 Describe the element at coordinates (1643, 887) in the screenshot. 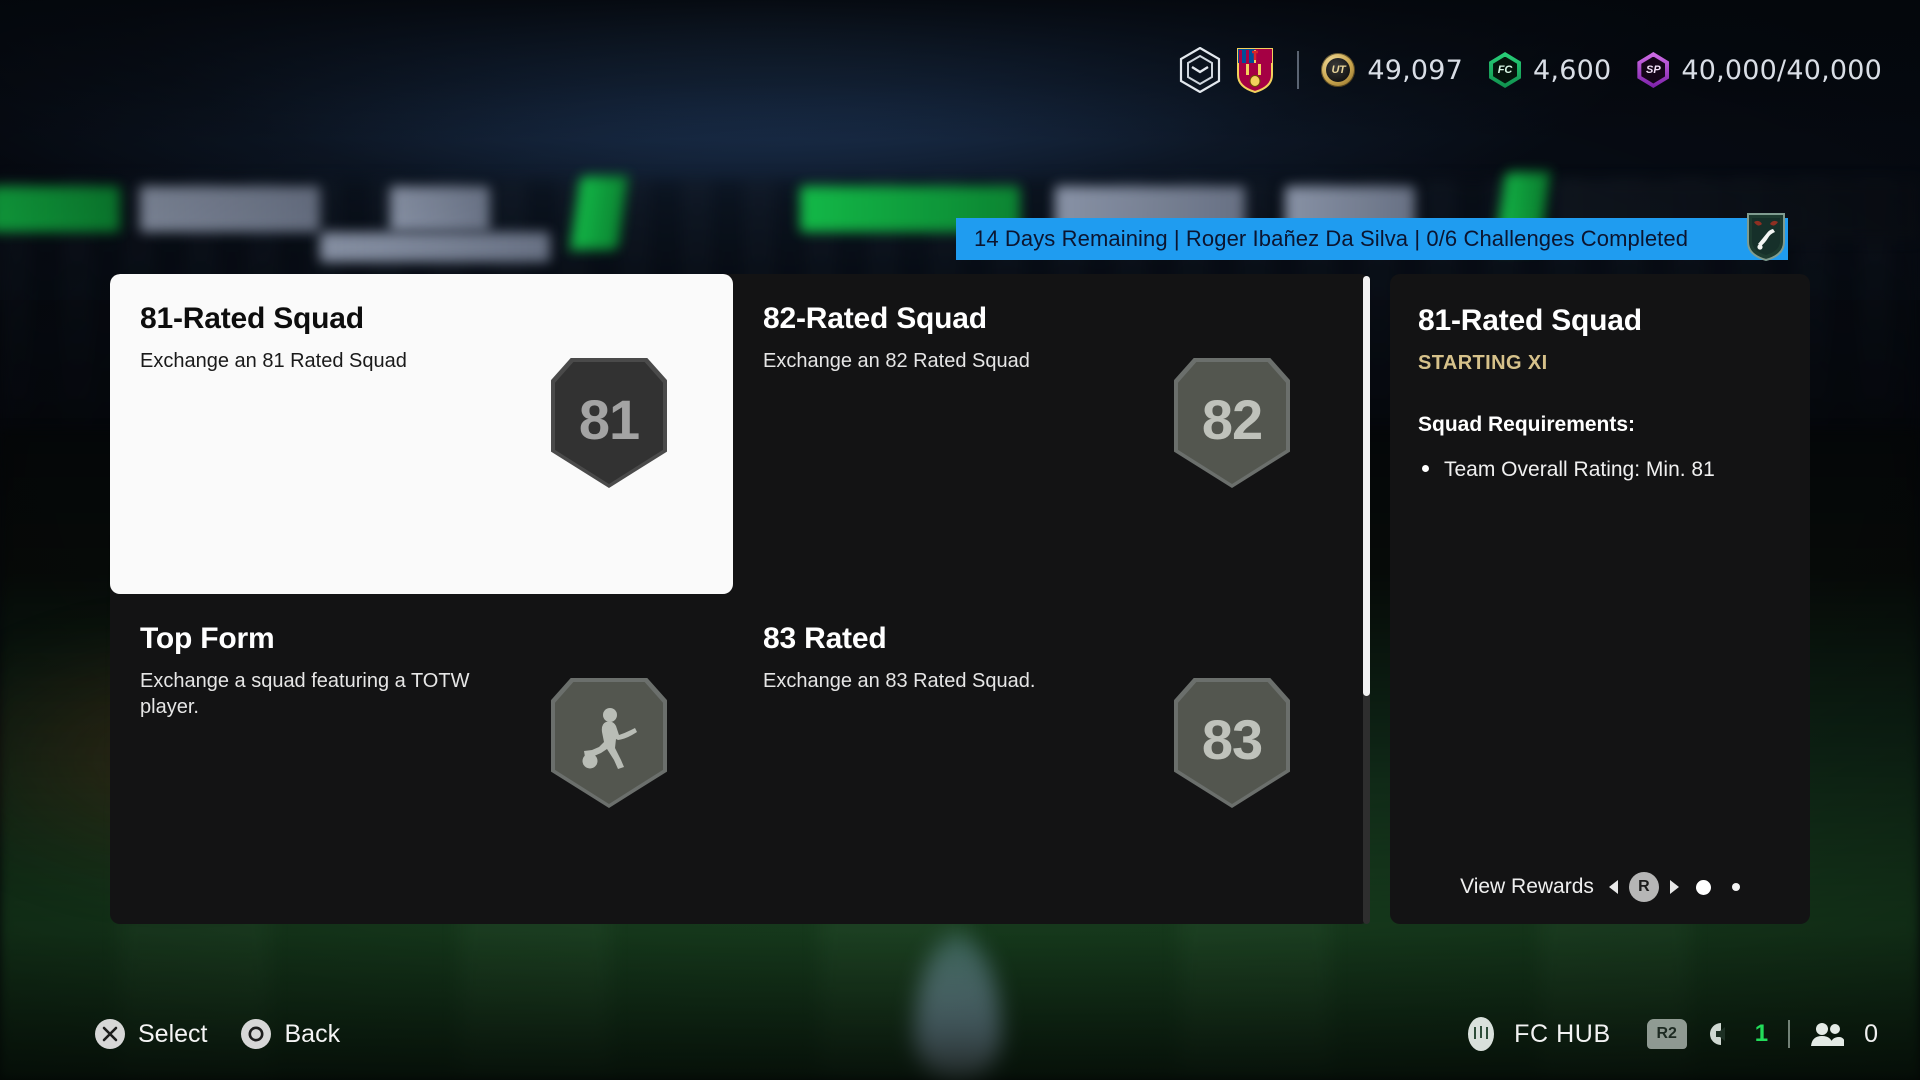

I see `r-button-icon: R` at that location.